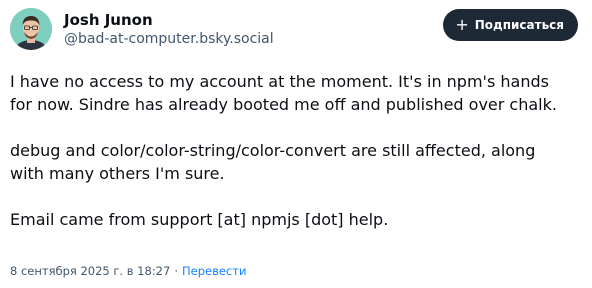 The image size is (592, 288). I want to click on author-identity: Josh Junon @bad-at-computer.bsky.social, so click(169, 28).